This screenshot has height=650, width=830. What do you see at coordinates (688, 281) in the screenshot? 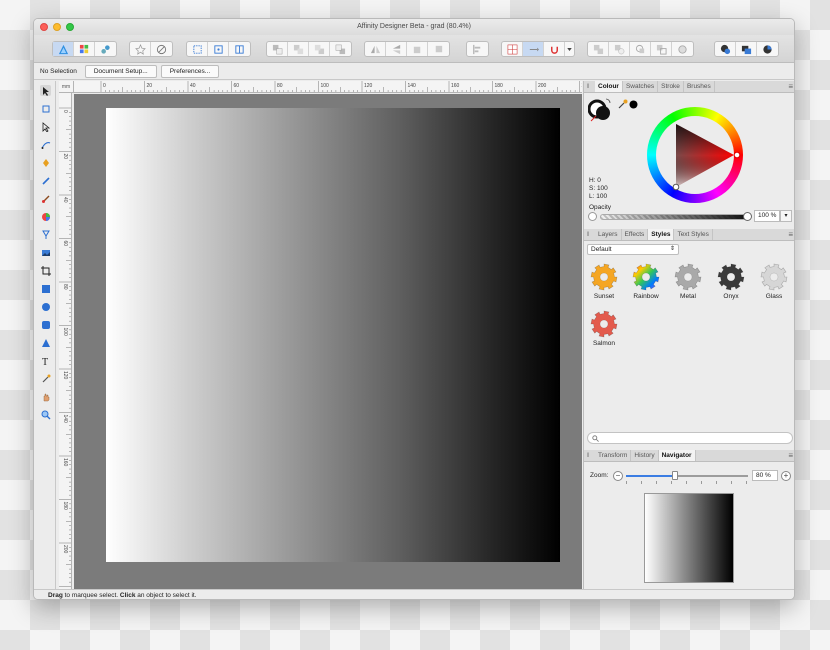
I see `style-metal: Metal` at bounding box center [688, 281].